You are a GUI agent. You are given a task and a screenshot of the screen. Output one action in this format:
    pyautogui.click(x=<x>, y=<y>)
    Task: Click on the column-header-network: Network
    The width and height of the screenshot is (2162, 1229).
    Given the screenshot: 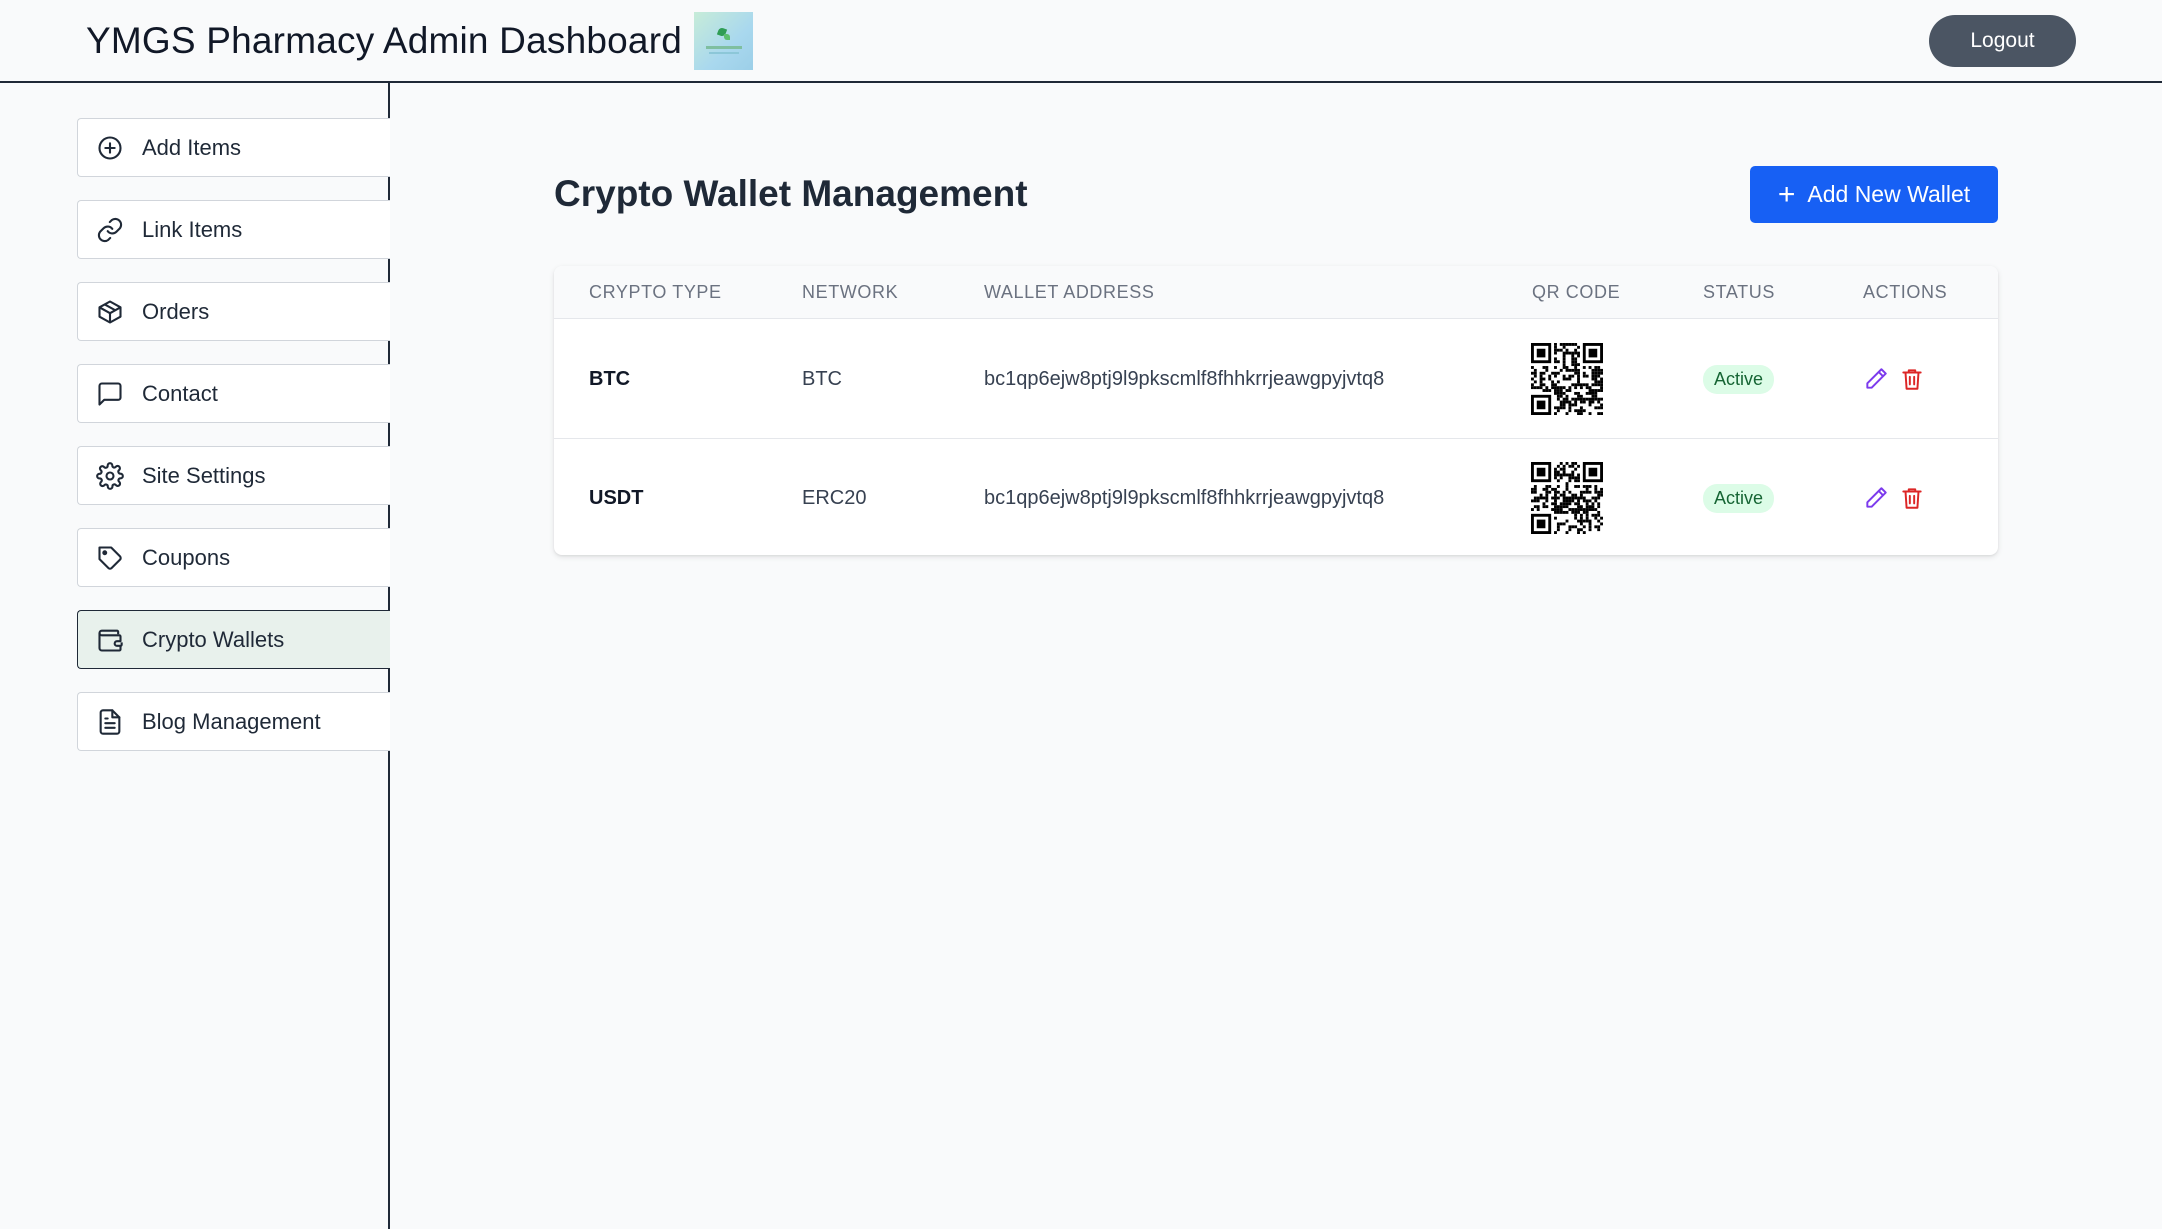 What is the action you would take?
    pyautogui.click(x=850, y=292)
    